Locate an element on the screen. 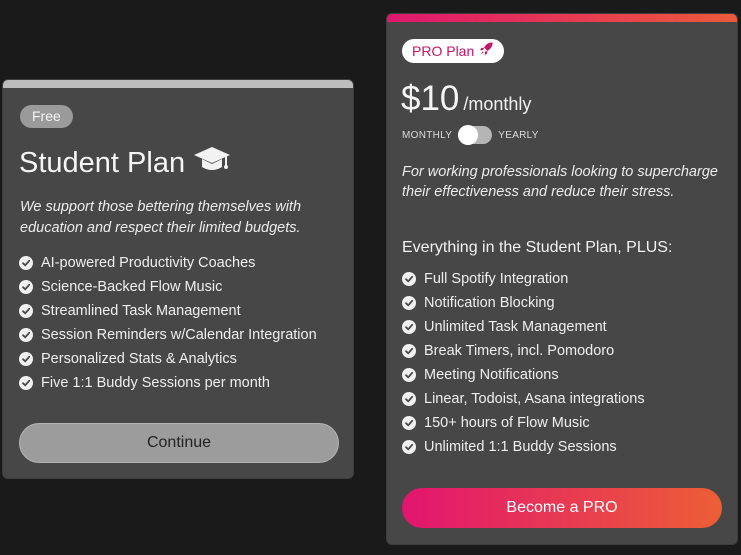  feature-label: Science-Backed Flow Music is located at coordinates (132, 287).